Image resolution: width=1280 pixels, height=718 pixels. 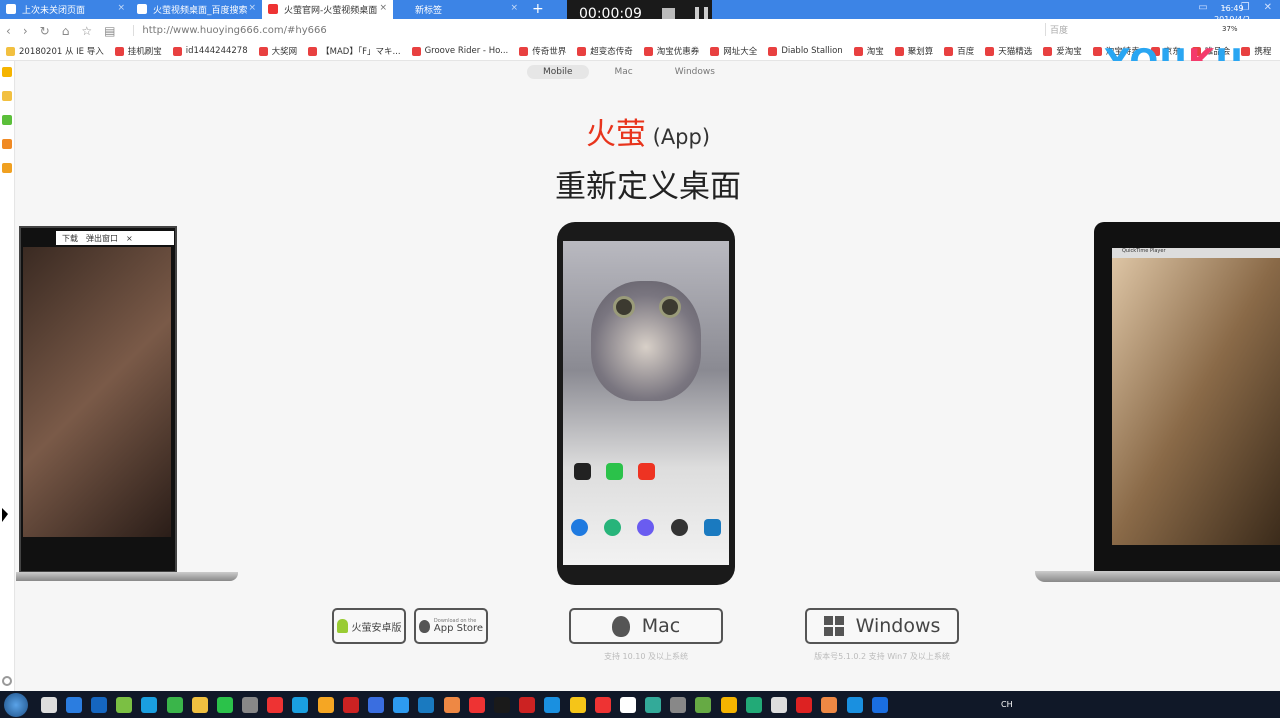 I want to click on bookmark-item: 百度, so click(x=959, y=51).